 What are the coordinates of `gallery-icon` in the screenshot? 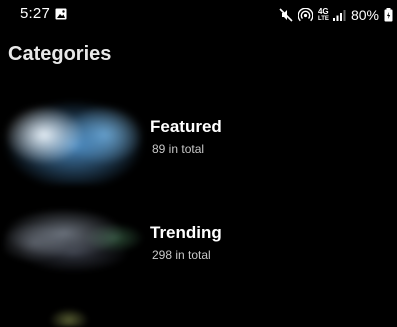 It's located at (61, 14).